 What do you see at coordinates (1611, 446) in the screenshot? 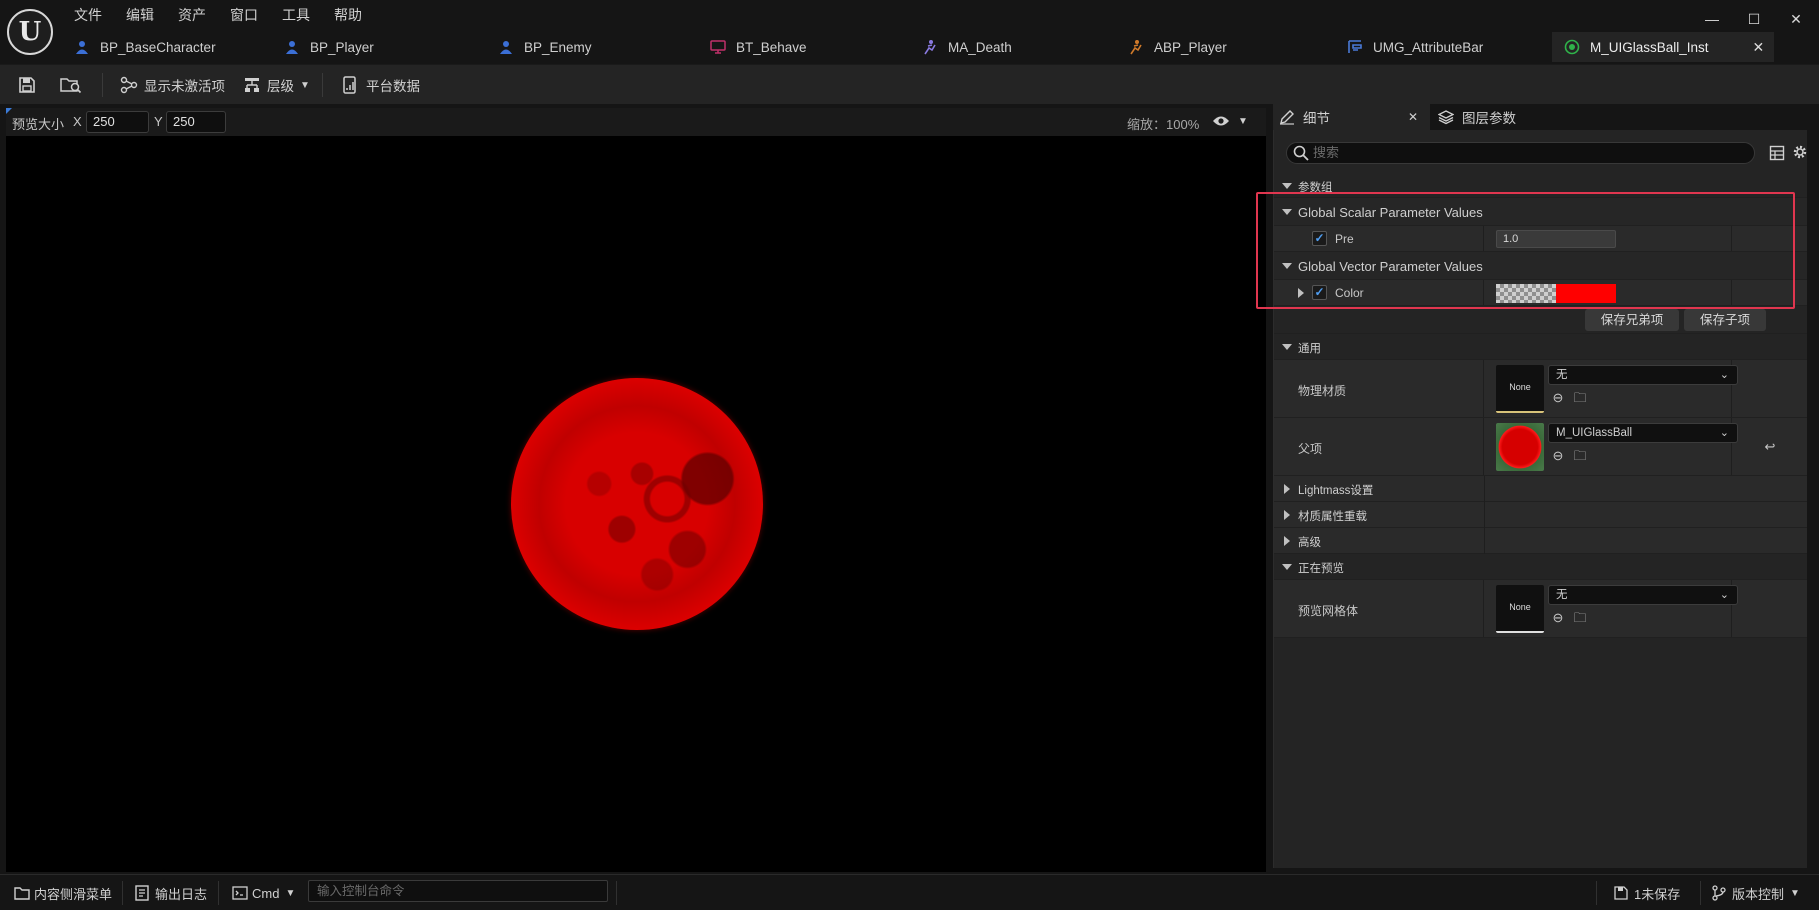
I see `property-value-cell: M_UIGlassBall ⌄ ⊖ 🗀` at bounding box center [1611, 446].